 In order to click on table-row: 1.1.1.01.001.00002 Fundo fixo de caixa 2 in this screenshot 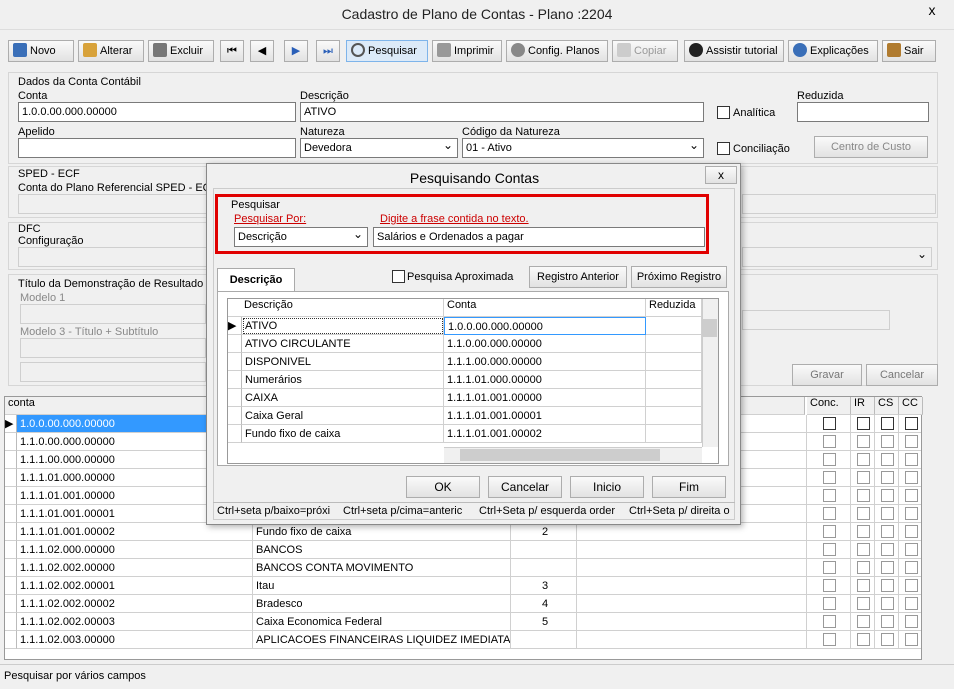, I will do `click(463, 532)`.